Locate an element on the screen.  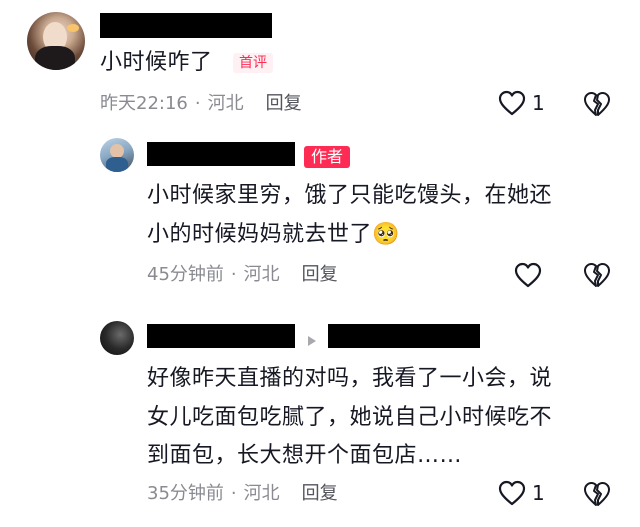
comment-text-line-2: 女儿吃面包吃腻了，她说自己小时候吃不 is located at coordinates (350, 417).